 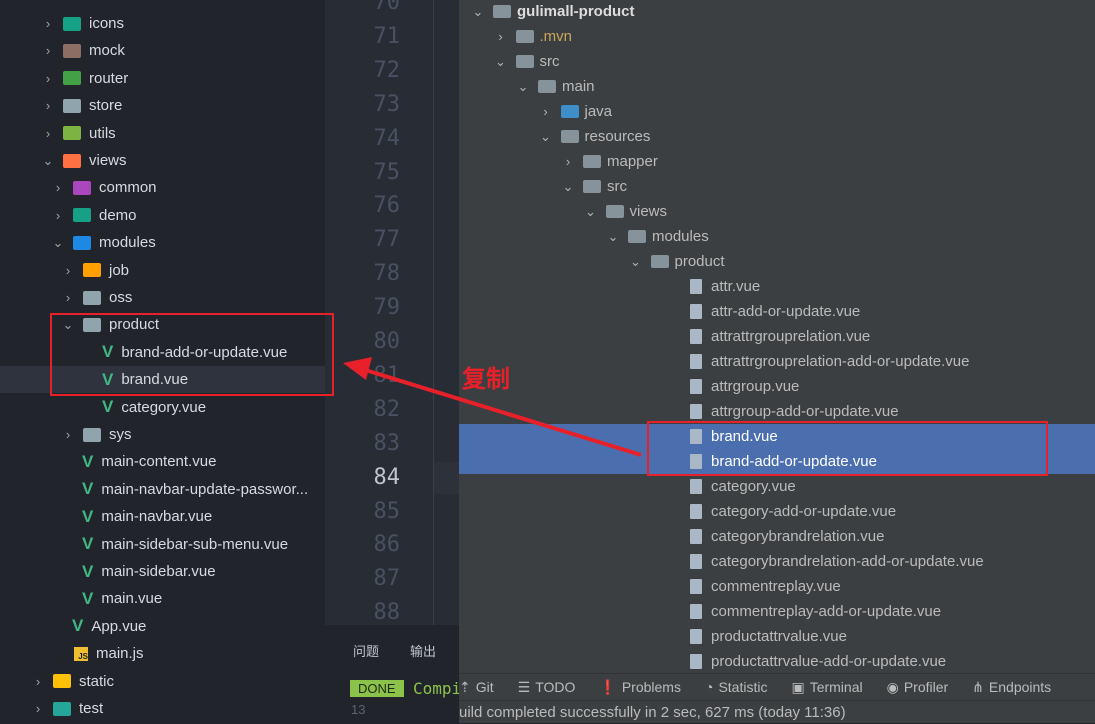 I want to click on copy-arrow, so click(x=492, y=407).